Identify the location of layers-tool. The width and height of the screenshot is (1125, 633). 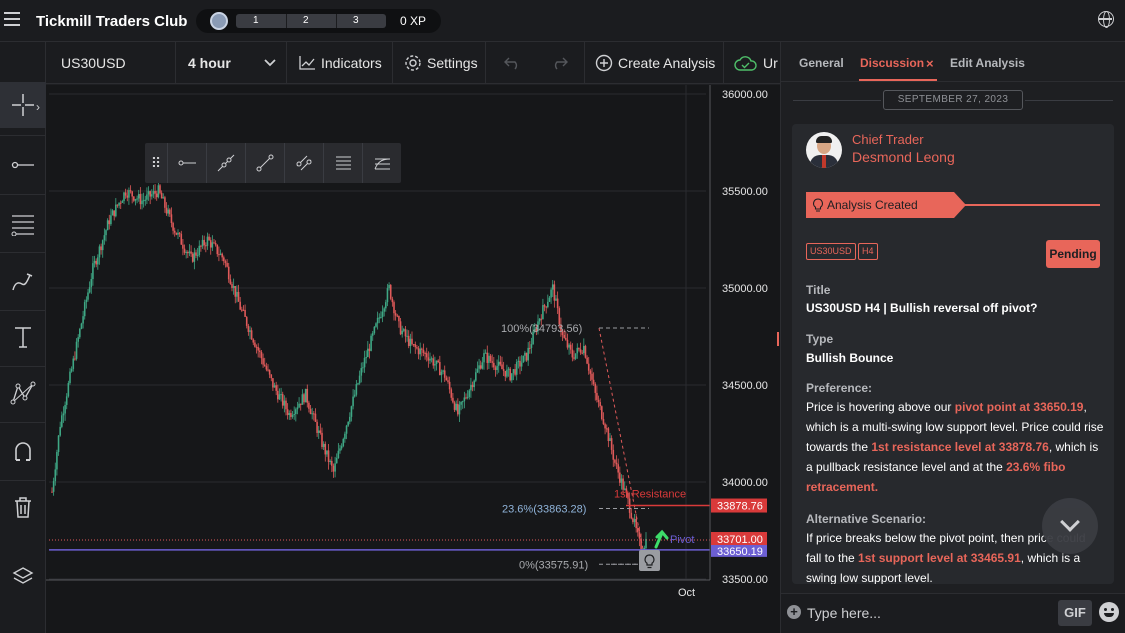
(23, 577).